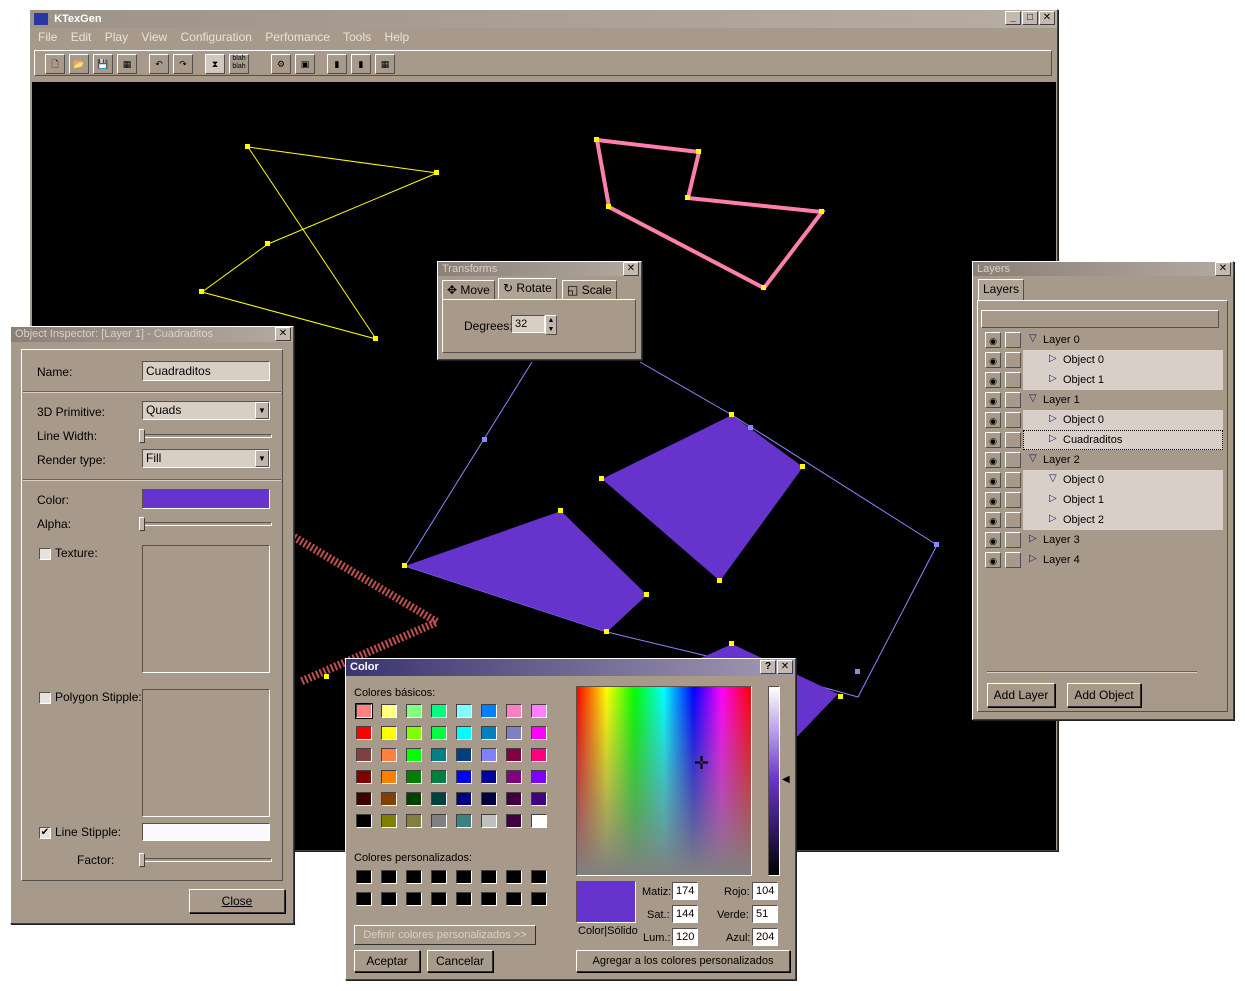 The image size is (1245, 991). What do you see at coordinates (283, 334) in the screenshot?
I see `inspector-close-x: ✕` at bounding box center [283, 334].